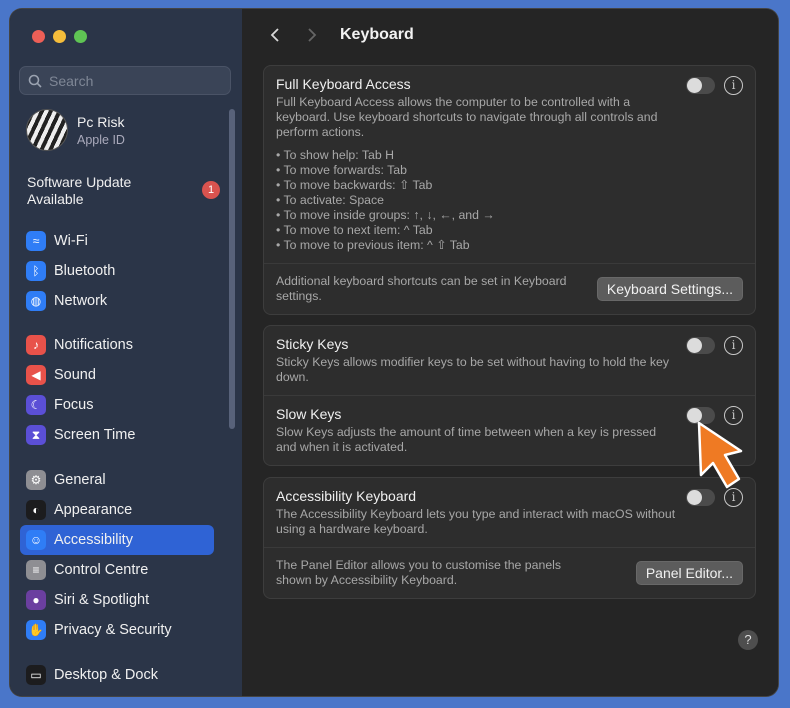 The height and width of the screenshot is (708, 790). I want to click on minimize-button, so click(59, 36).